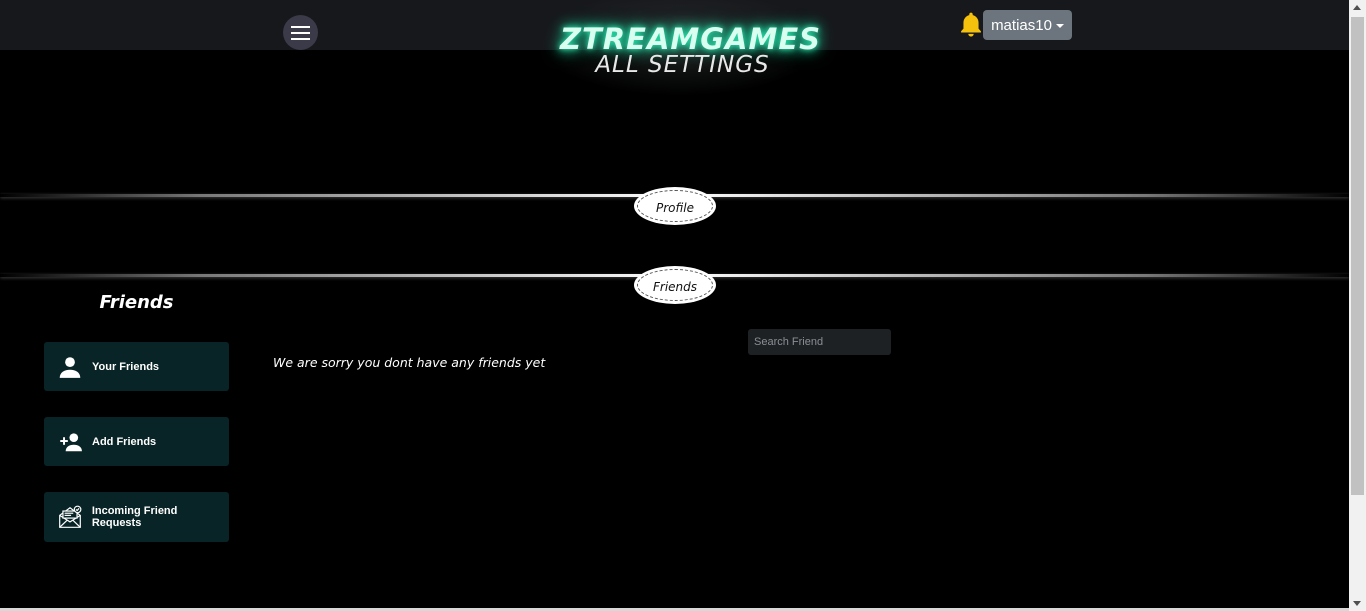  Describe the element at coordinates (1059, 25) in the screenshot. I see `chevron-down-icon` at that location.